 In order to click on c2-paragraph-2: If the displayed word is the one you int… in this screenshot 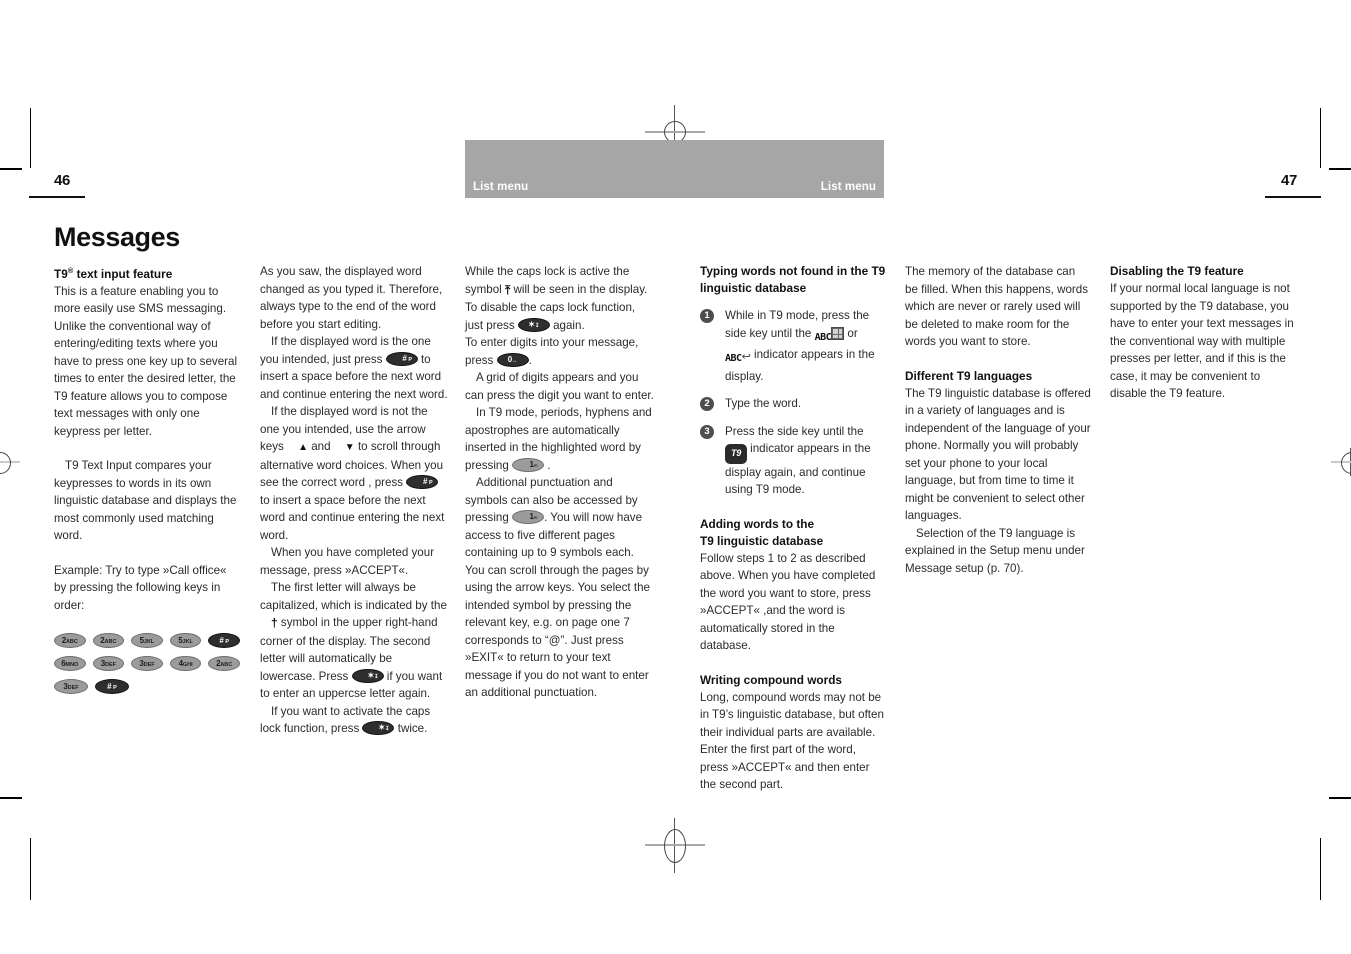, I will do `click(355, 368)`.